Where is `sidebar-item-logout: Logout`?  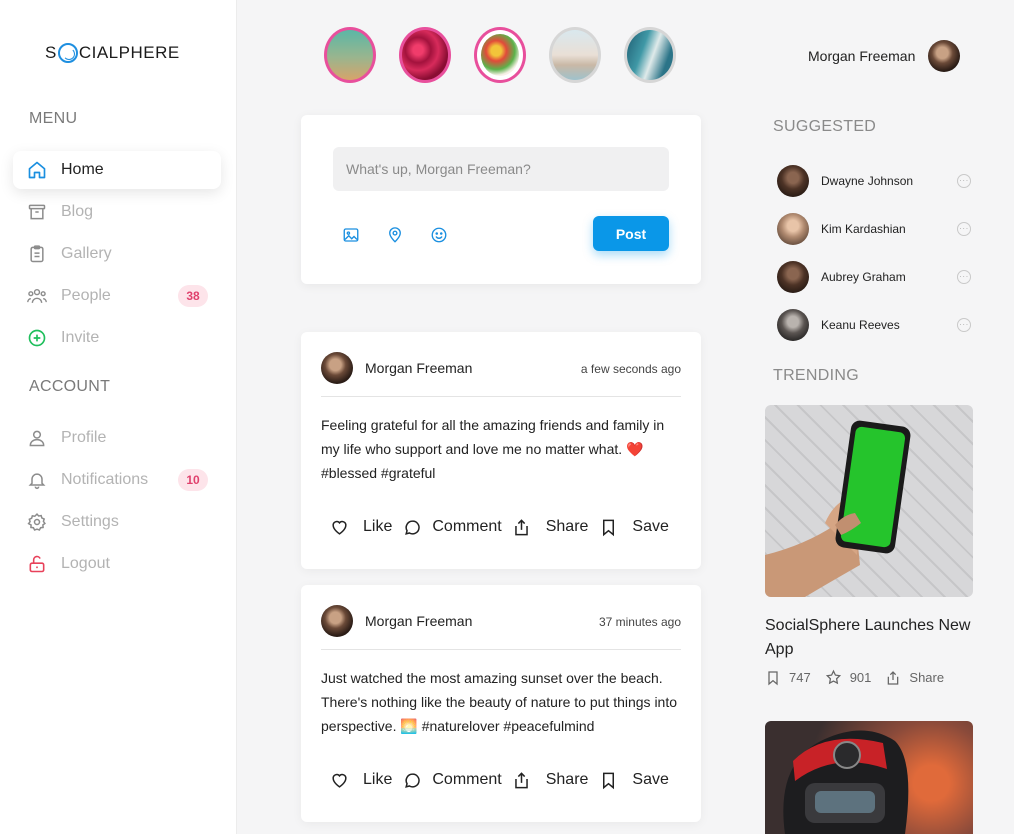 sidebar-item-logout: Logout is located at coordinates (117, 564).